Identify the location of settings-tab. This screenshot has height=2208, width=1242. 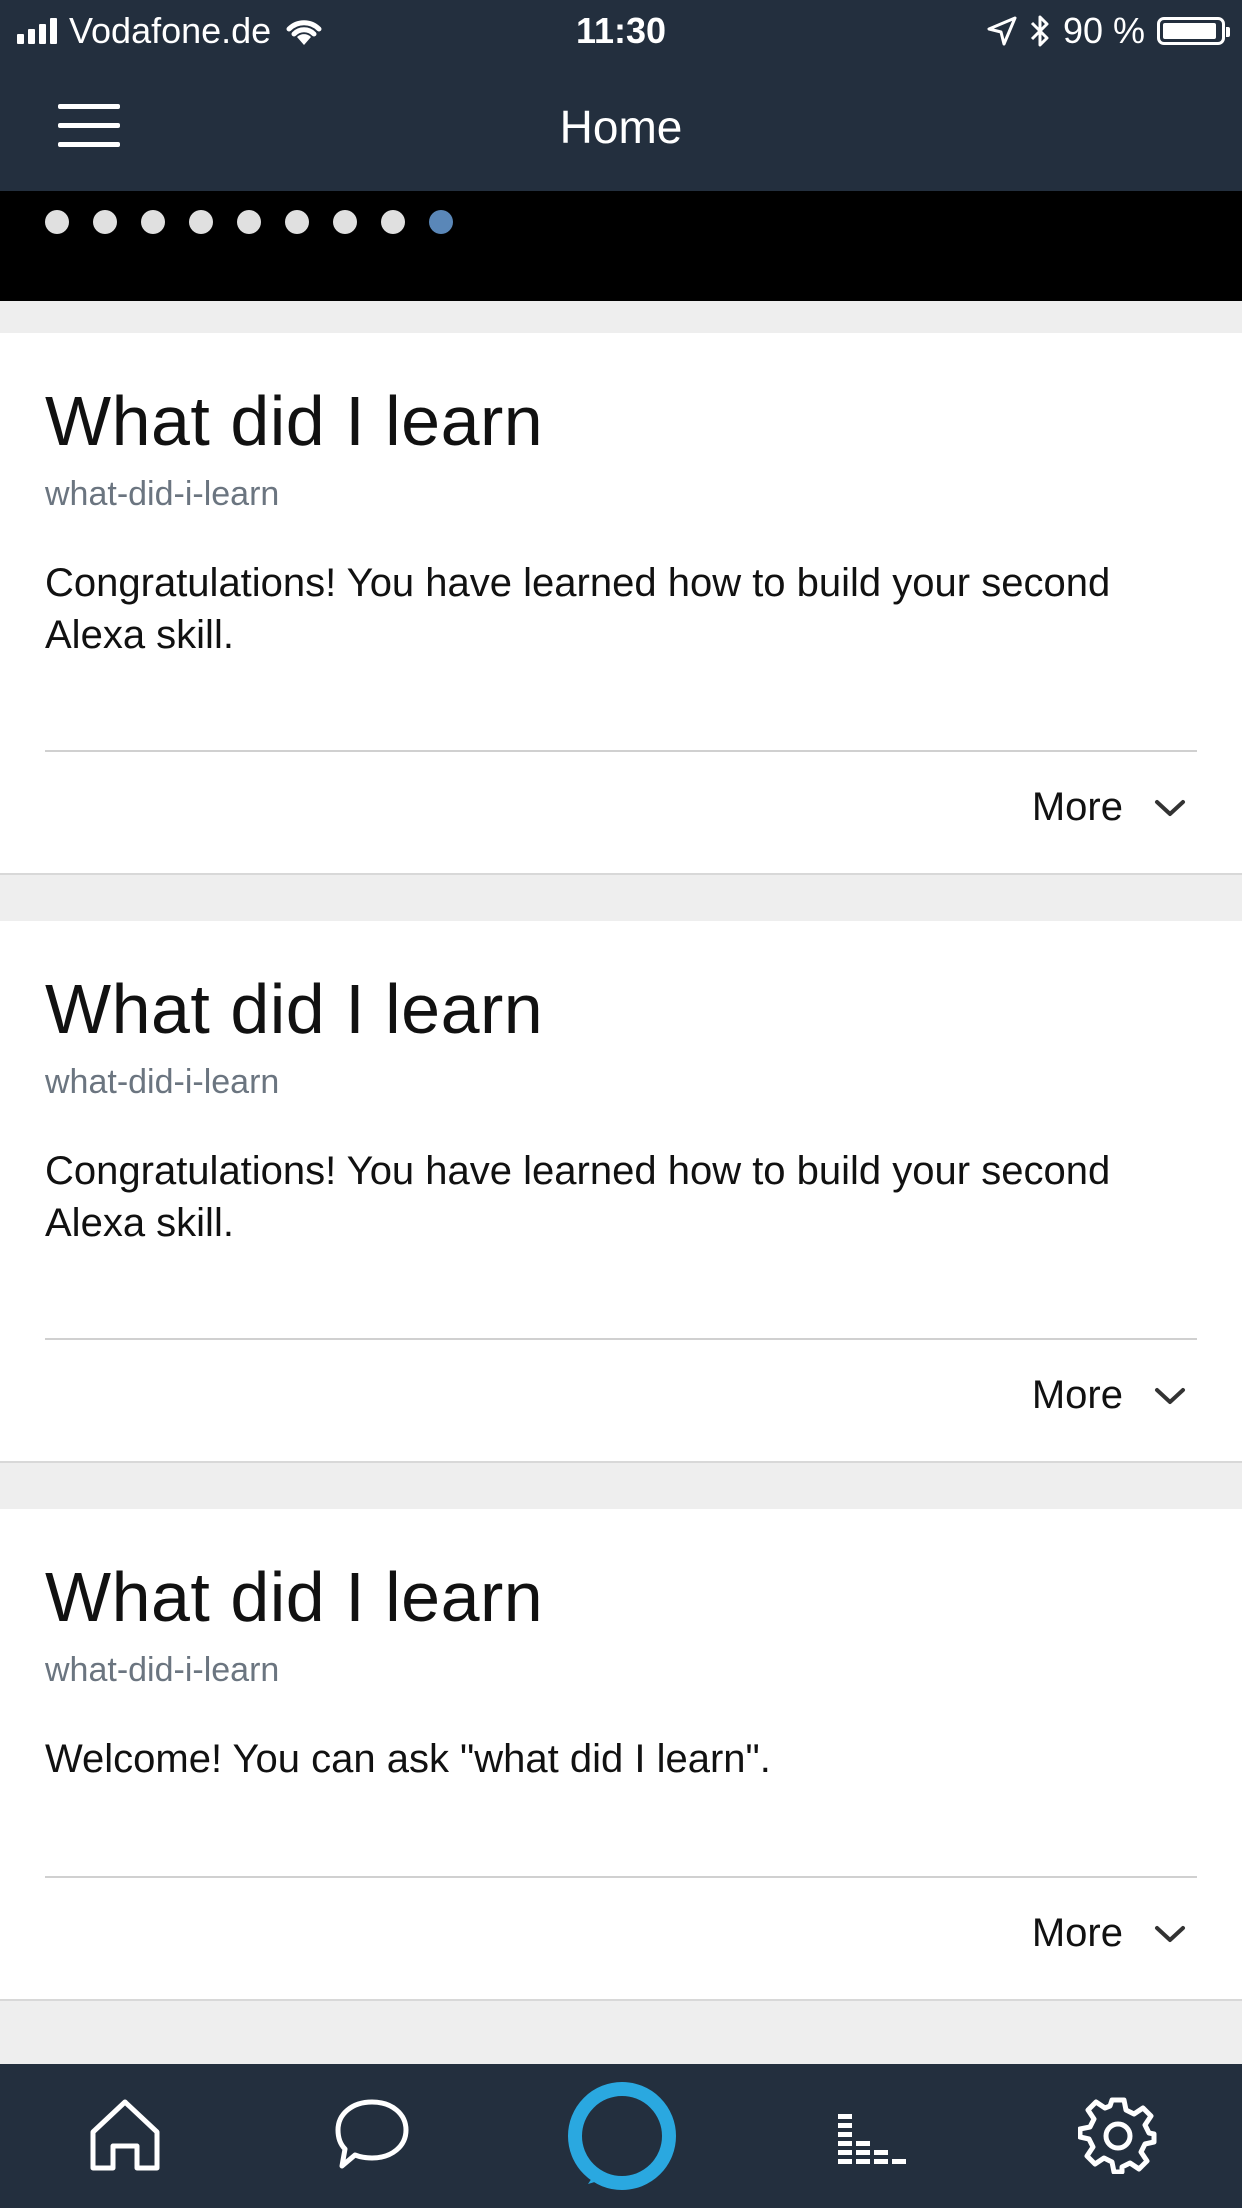
(1117, 2134).